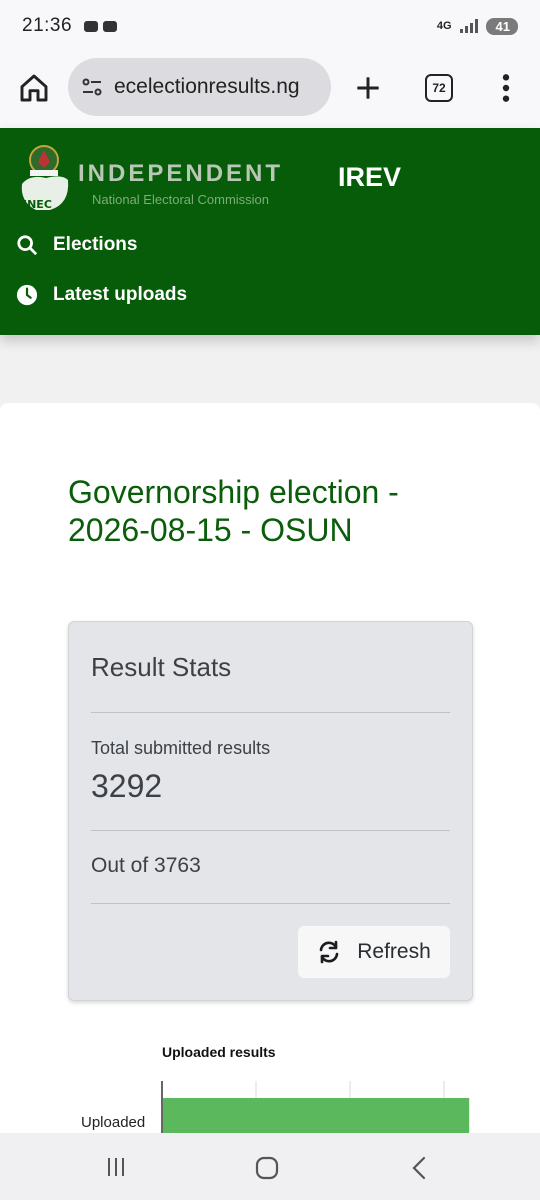  I want to click on inec-emblem-icon: INEC, so click(45, 178).